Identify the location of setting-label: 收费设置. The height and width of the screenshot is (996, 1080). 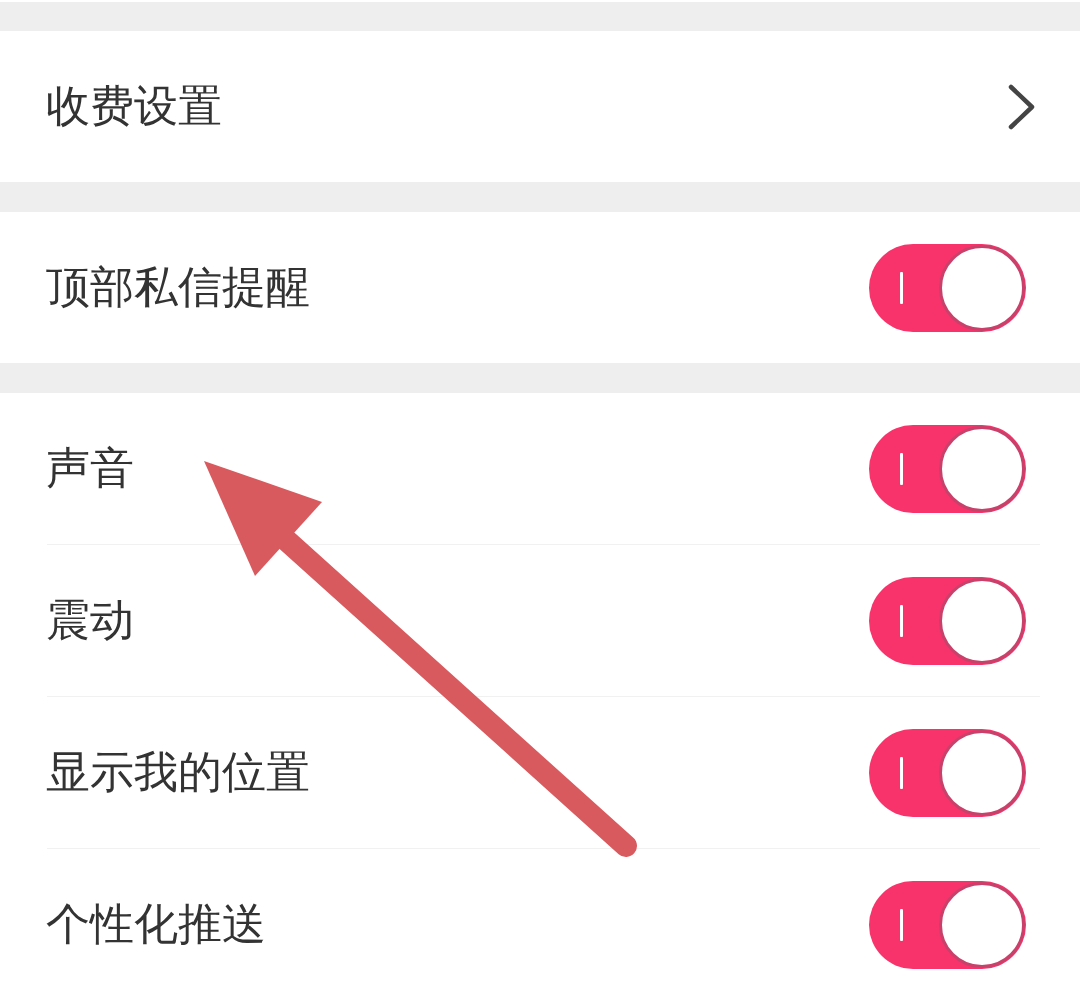
(134, 106).